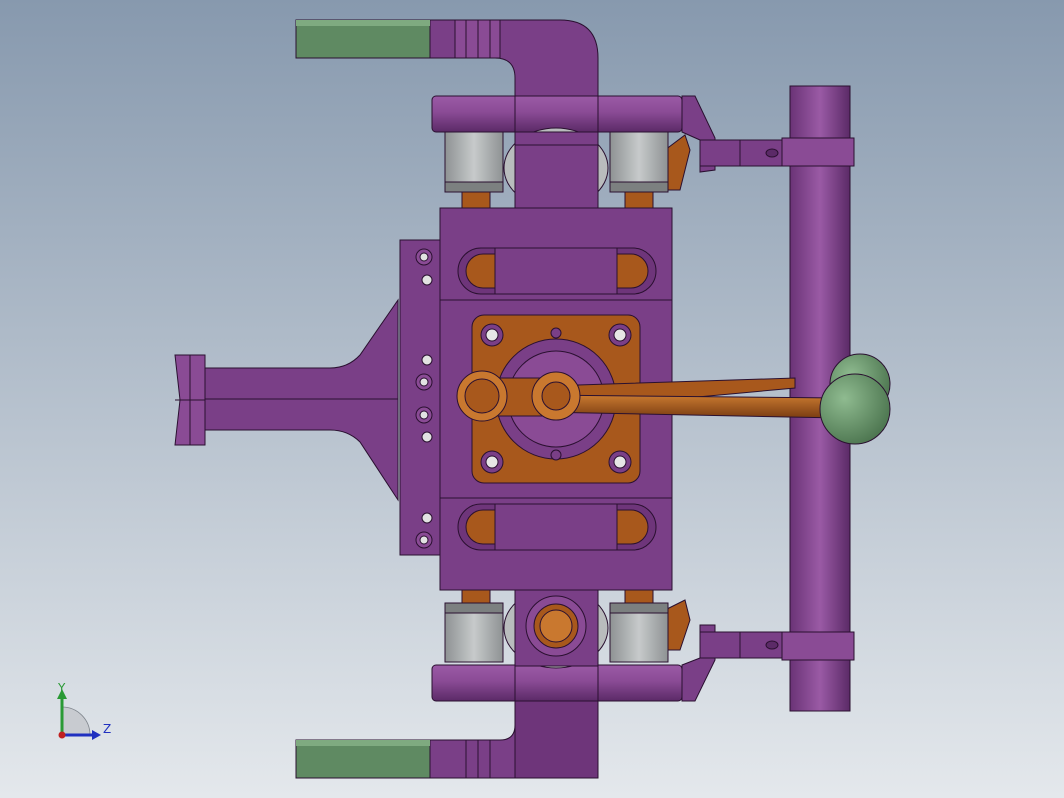  I want to click on z-axis-label: Z, so click(107, 729).